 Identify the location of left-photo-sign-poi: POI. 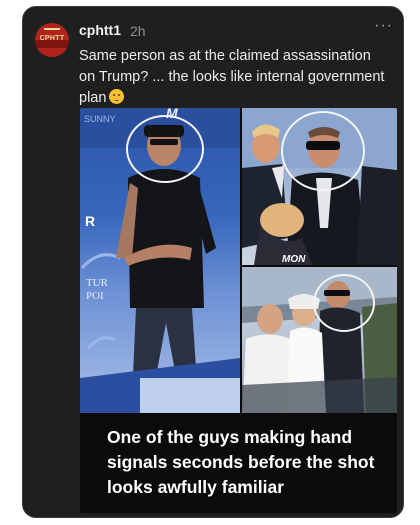
(95, 296).